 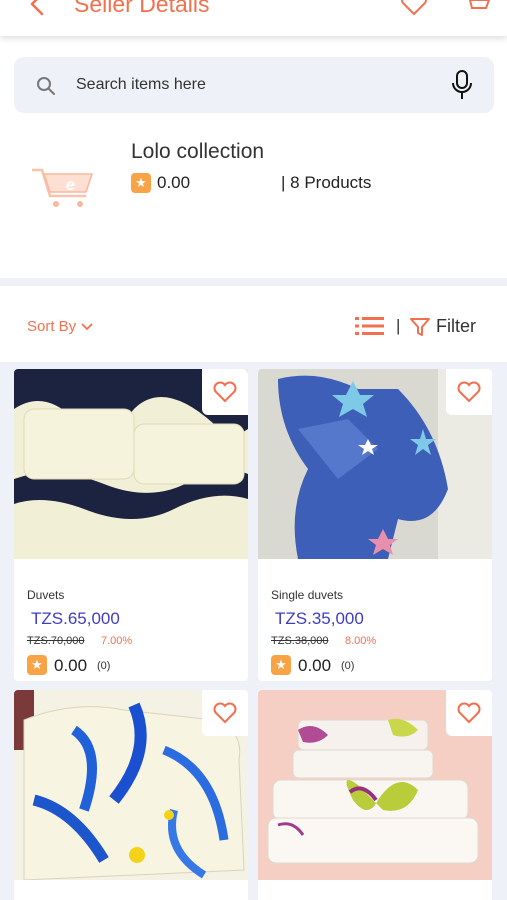 What do you see at coordinates (361, 641) in the screenshot?
I see `product-discount: 8.00%` at bounding box center [361, 641].